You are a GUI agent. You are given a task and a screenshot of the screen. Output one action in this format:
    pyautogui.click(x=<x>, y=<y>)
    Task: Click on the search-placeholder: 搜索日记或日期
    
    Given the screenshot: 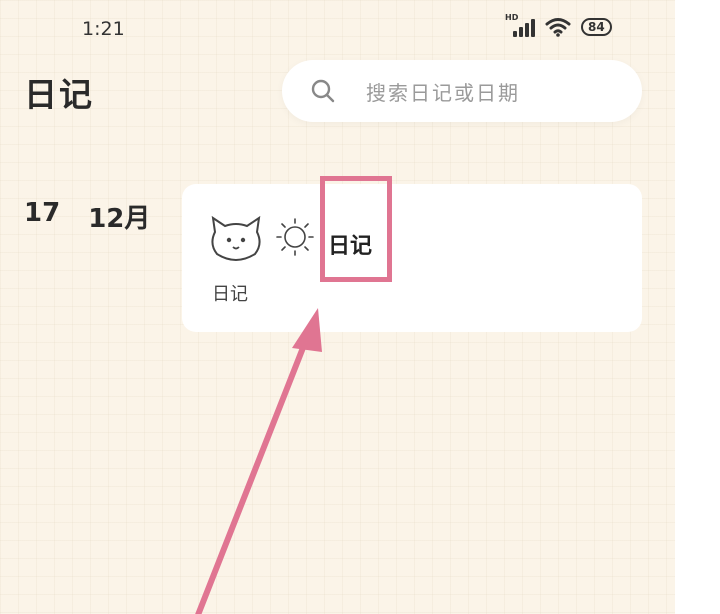 What is the action you would take?
    pyautogui.click(x=443, y=92)
    